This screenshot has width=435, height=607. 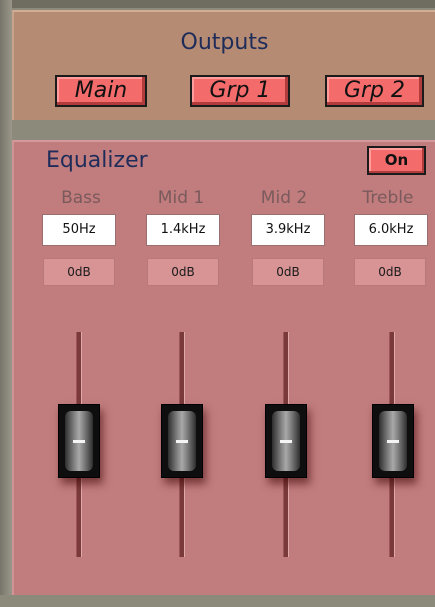 What do you see at coordinates (181, 198) in the screenshot?
I see `band-label-mid1: Mid 1` at bounding box center [181, 198].